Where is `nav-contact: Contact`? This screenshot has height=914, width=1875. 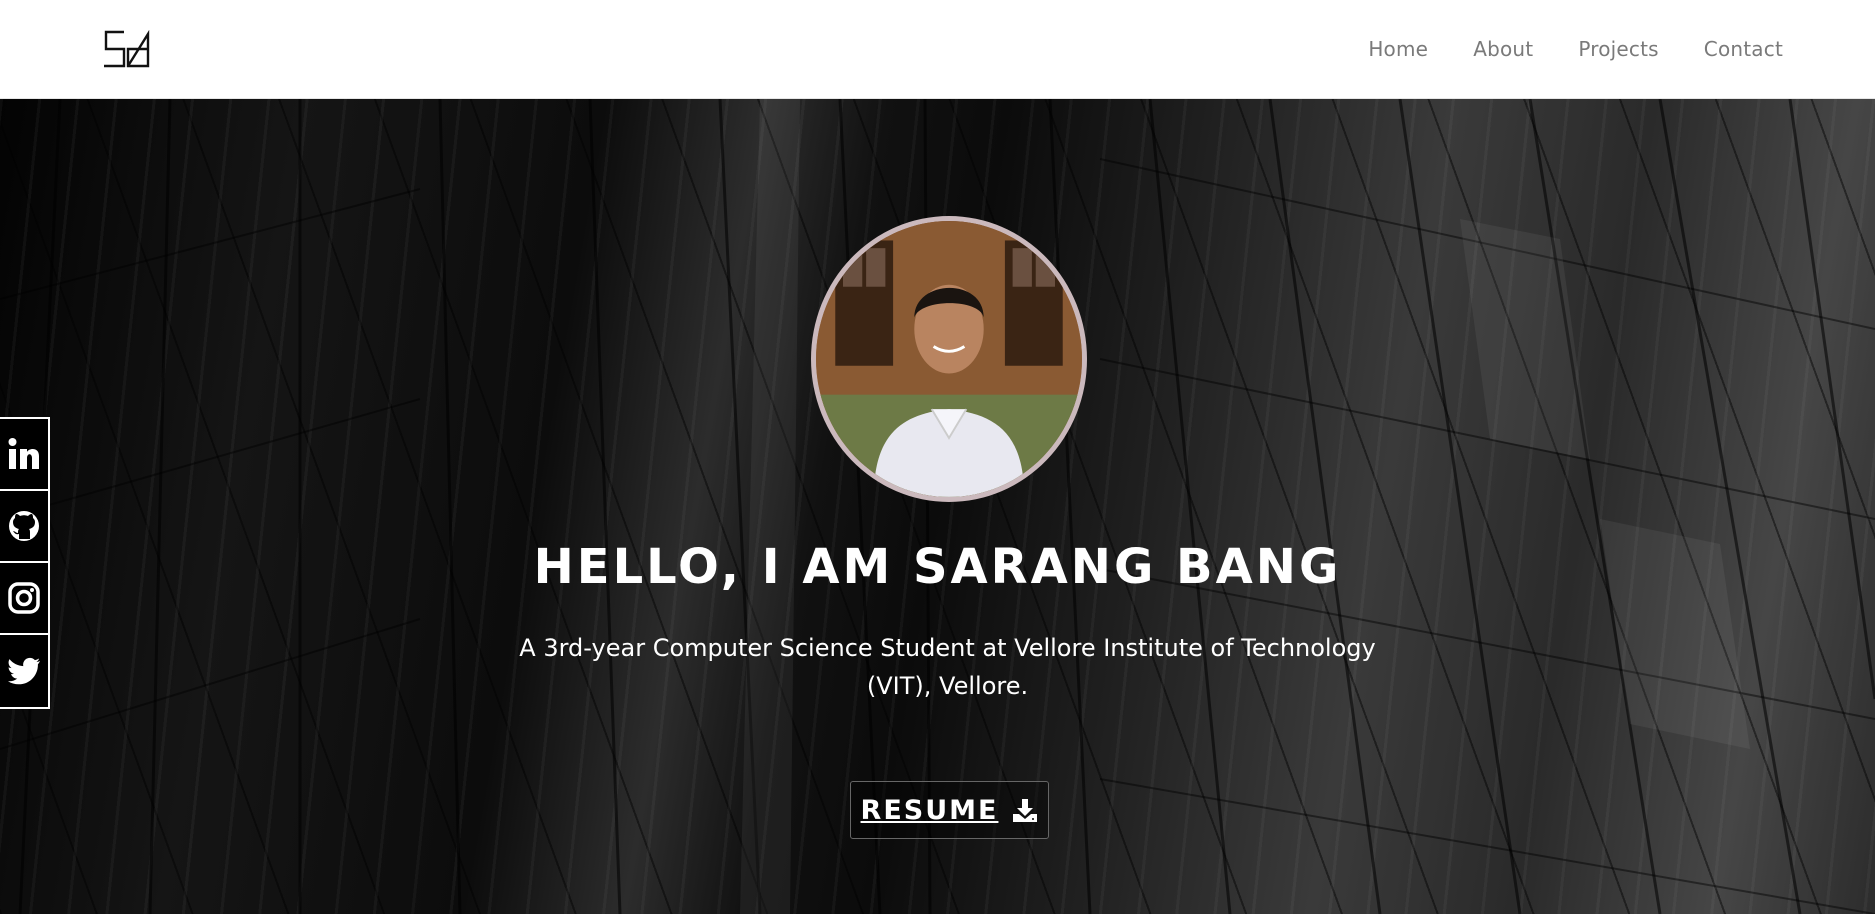
nav-contact: Contact is located at coordinates (1743, 49).